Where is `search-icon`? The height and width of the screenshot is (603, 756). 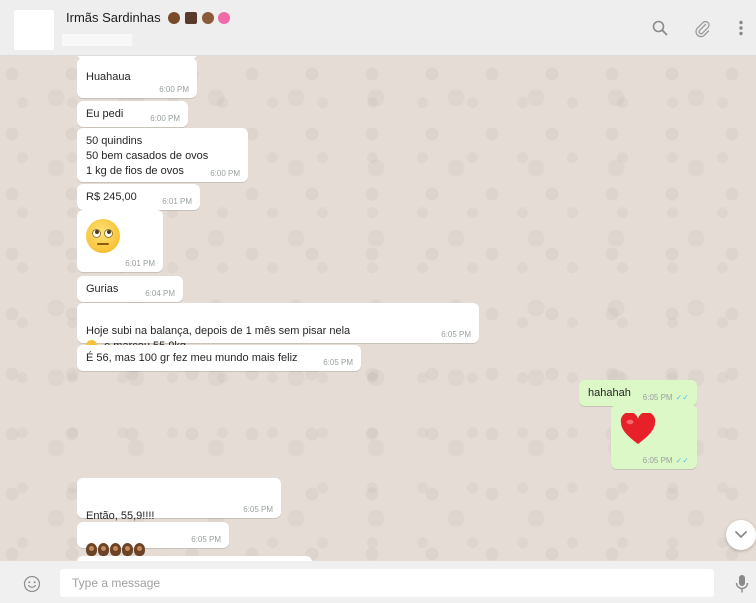
search-icon is located at coordinates (660, 28).